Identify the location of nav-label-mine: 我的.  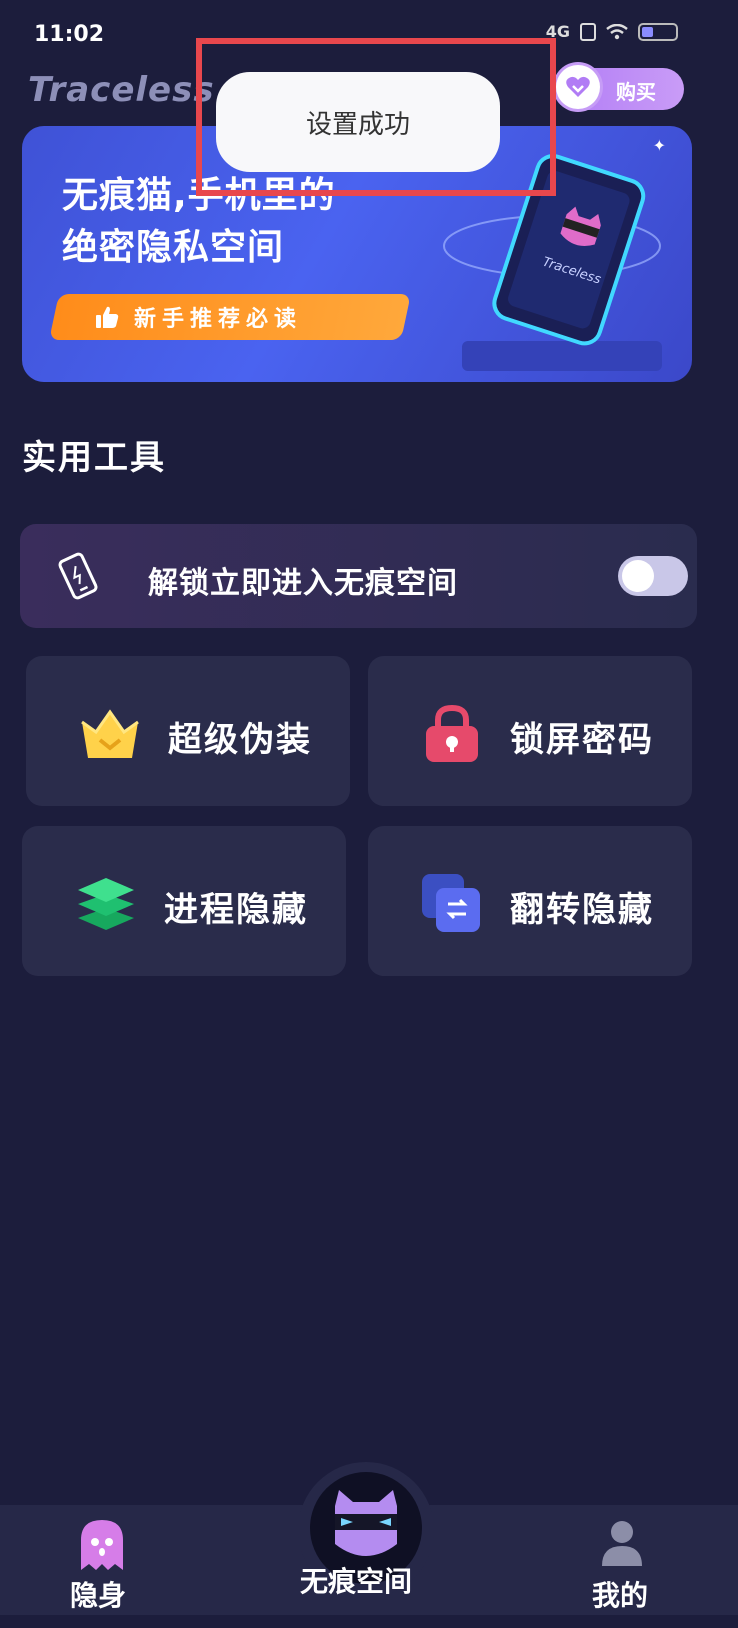
(620, 1595).